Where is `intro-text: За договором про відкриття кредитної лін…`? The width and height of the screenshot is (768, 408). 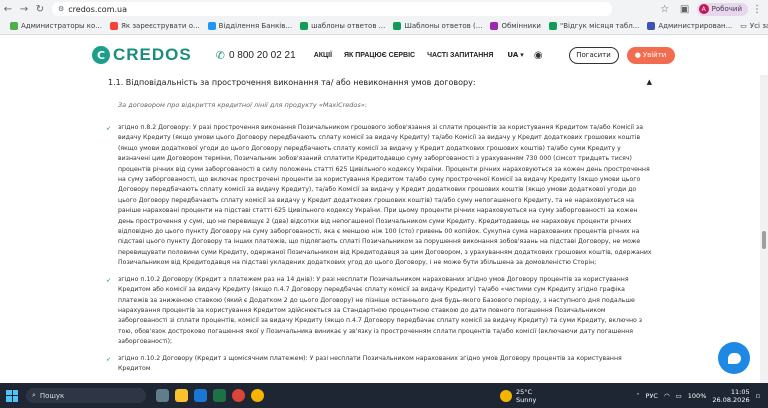 intro-text: За договором про відкриття кредитної лін… is located at coordinates (242, 105).